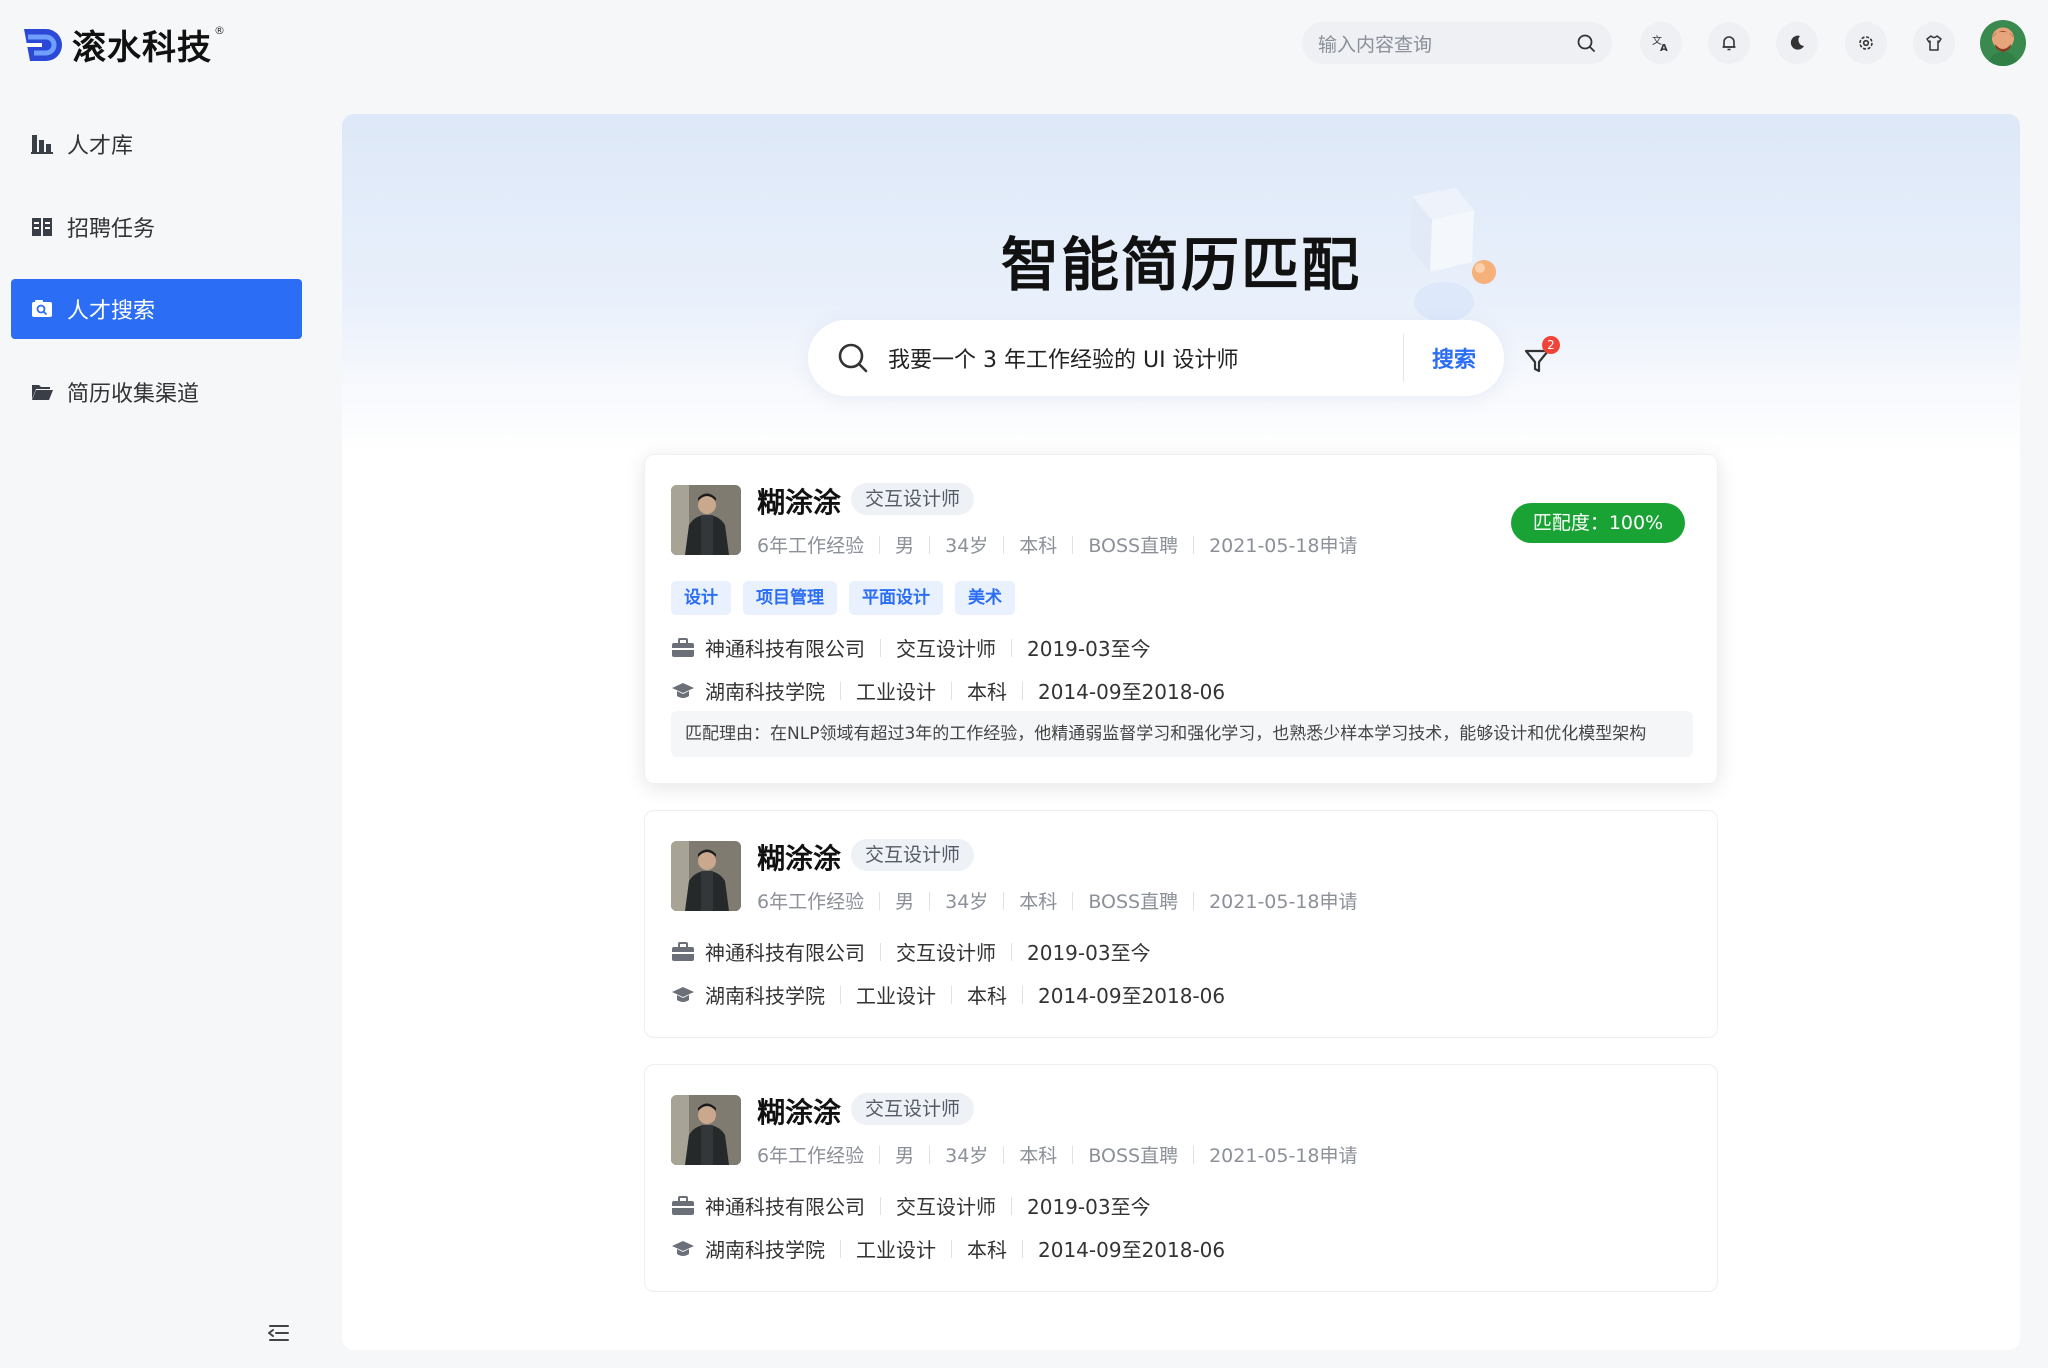 The image size is (2048, 1368). I want to click on bell-icon, so click(1729, 43).